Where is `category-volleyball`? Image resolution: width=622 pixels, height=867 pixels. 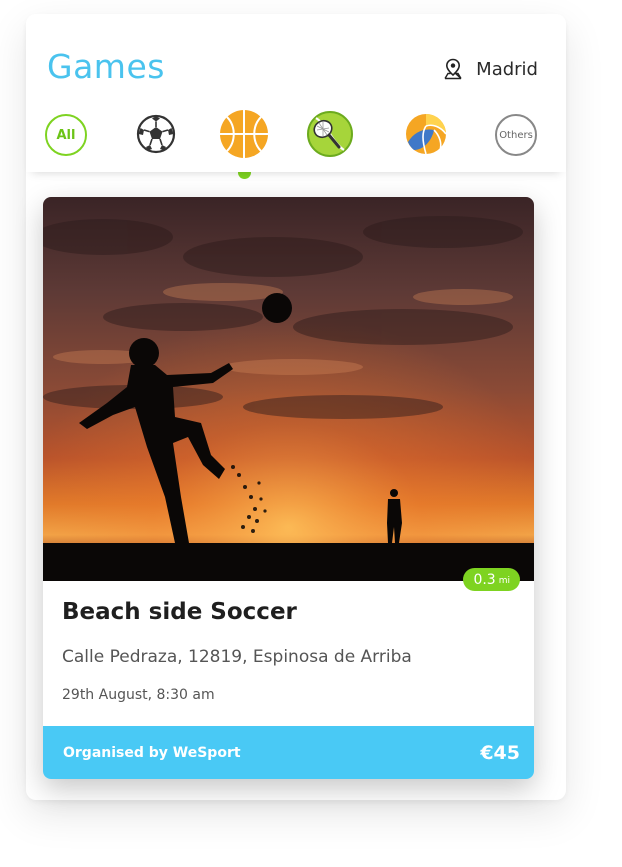 category-volleyball is located at coordinates (426, 134).